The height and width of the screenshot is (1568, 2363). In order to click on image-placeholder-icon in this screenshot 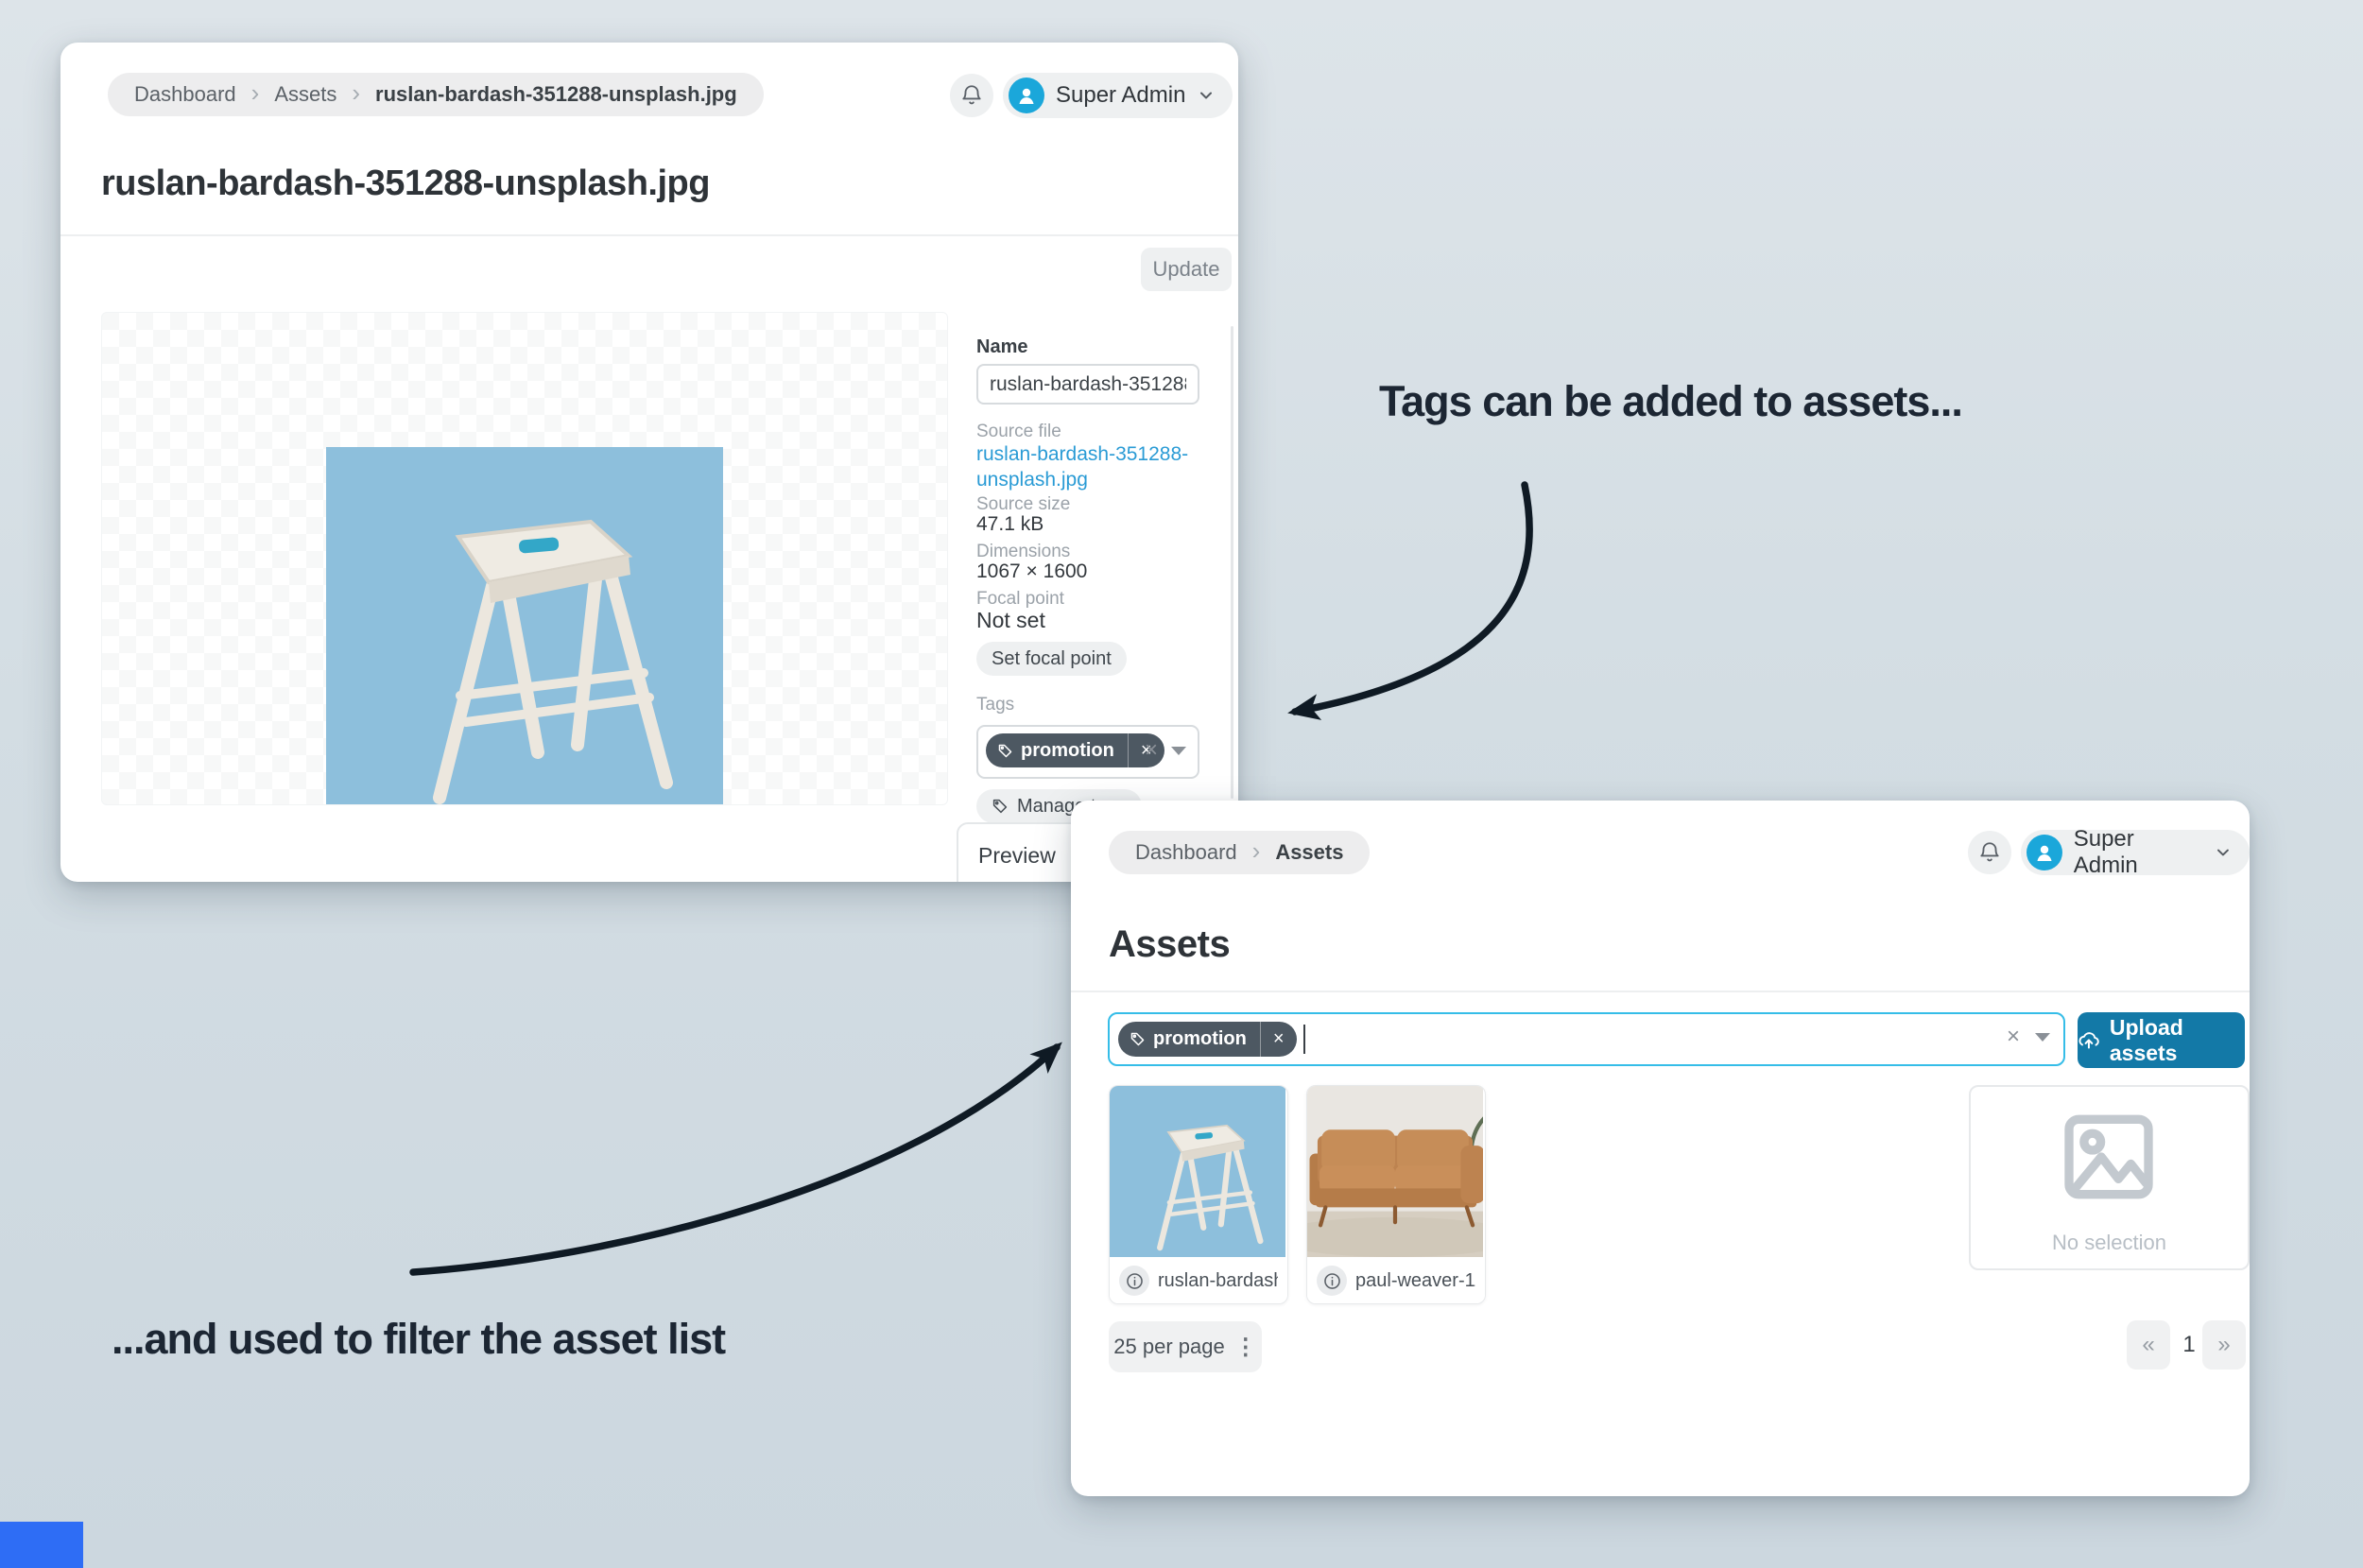, I will do `click(2108, 1157)`.